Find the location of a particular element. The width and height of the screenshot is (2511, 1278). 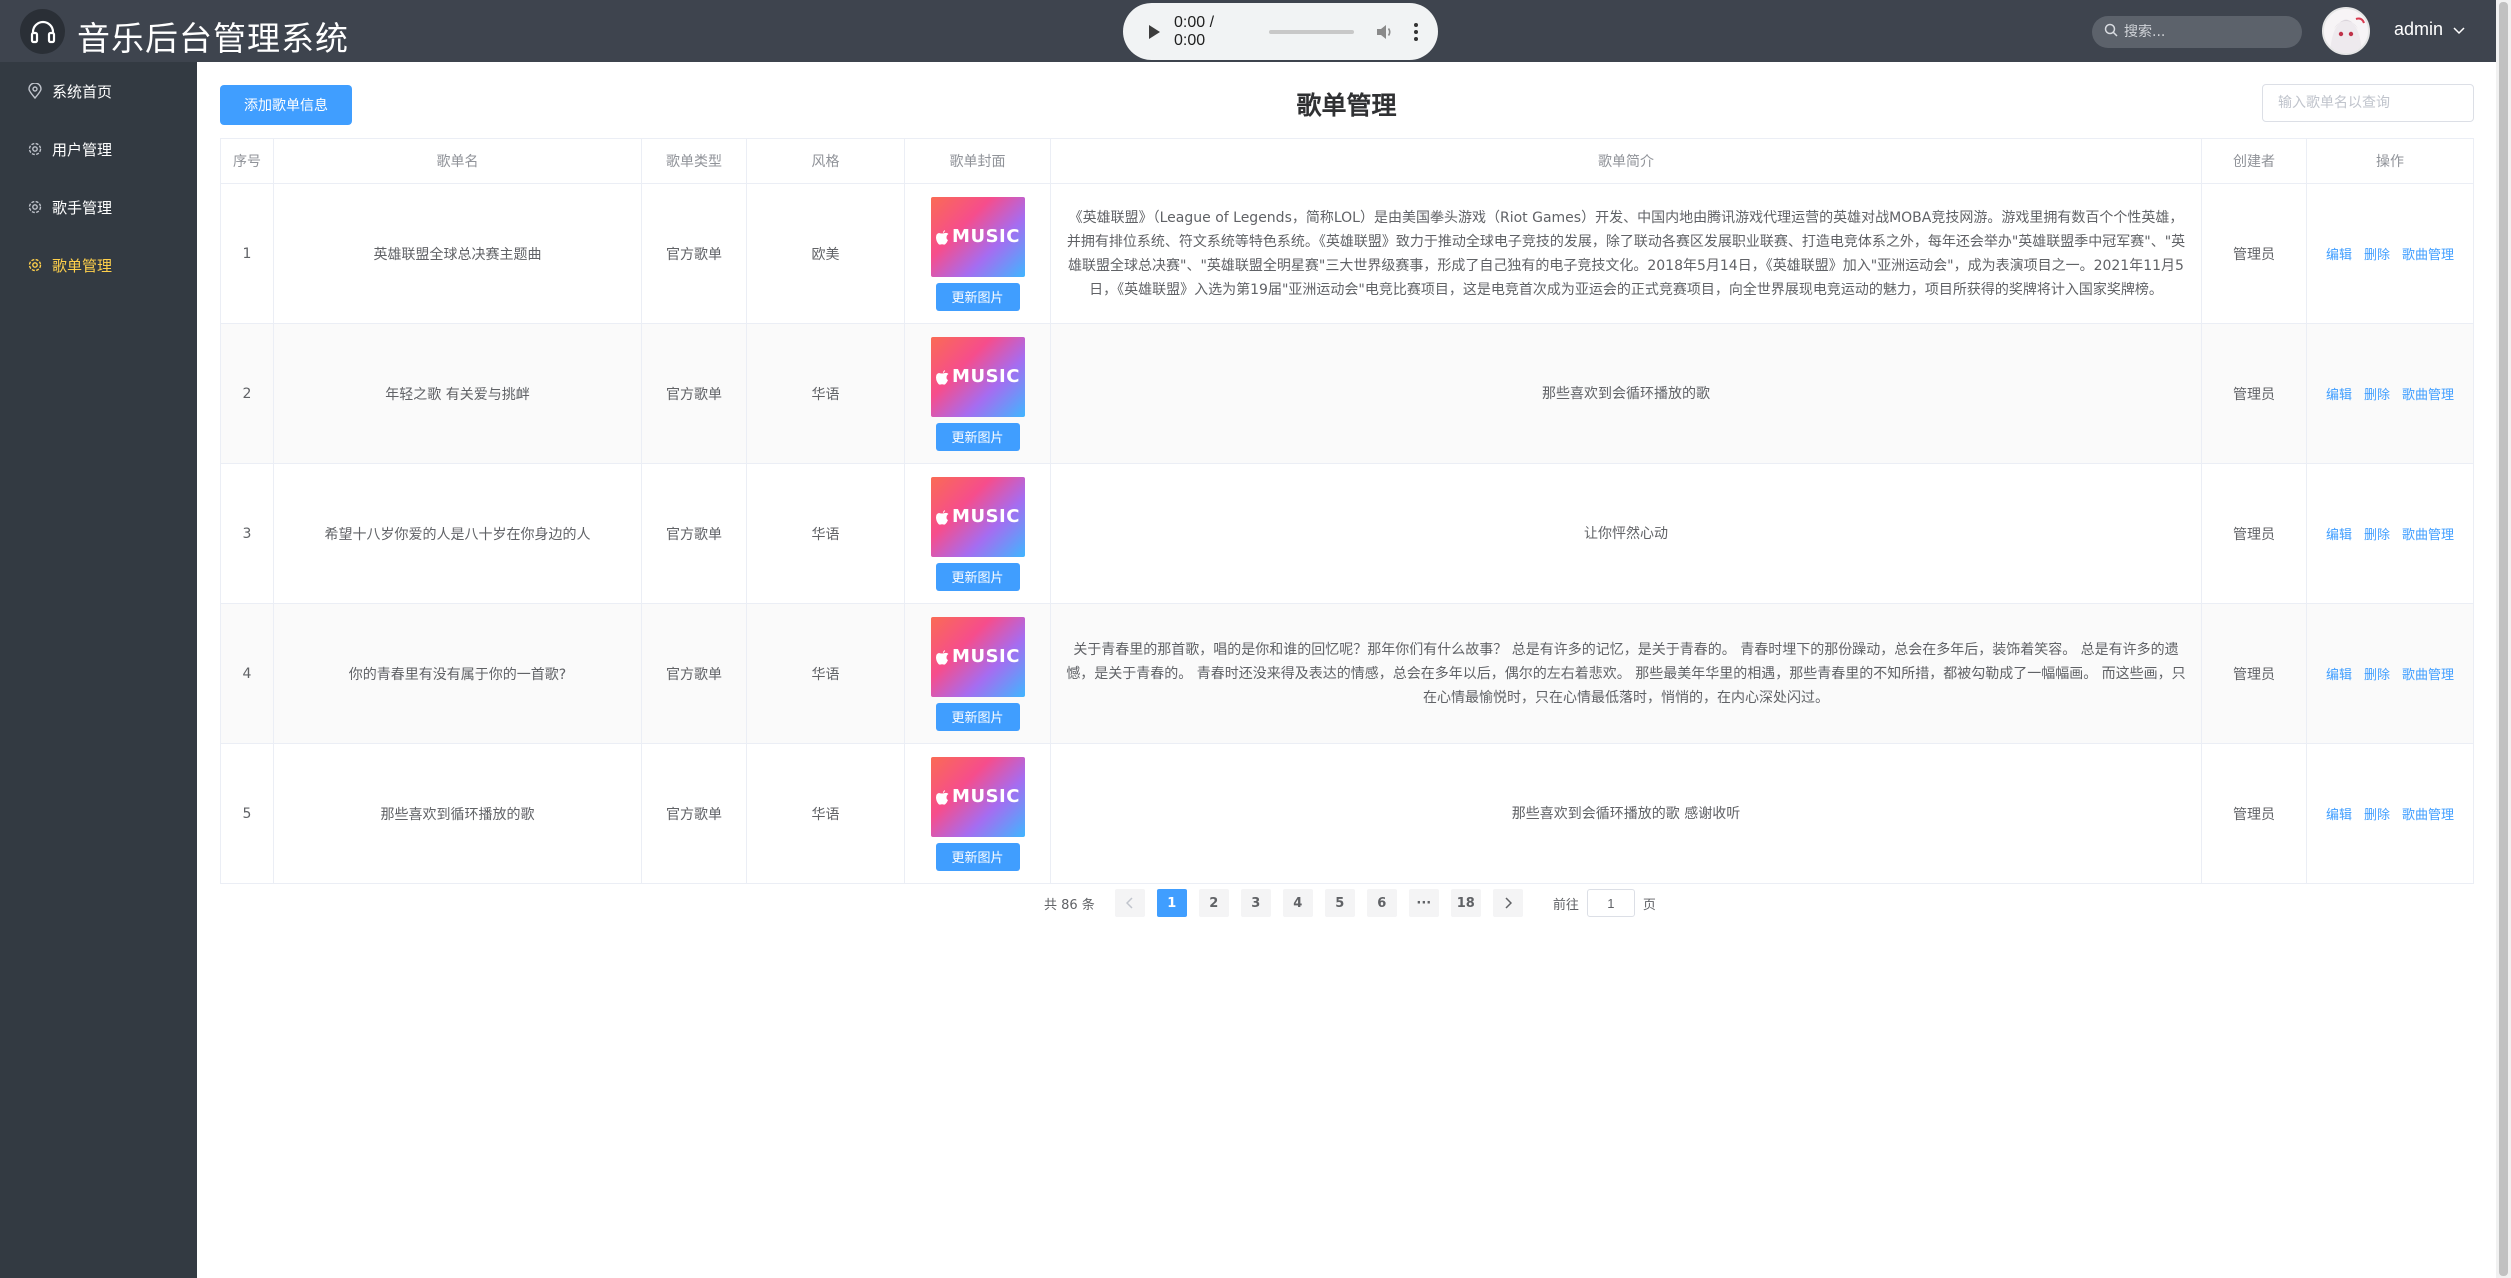

top-header: 音乐后台管理系统 0:00 / 0:00 搜索... admin is located at coordinates (1248, 31).